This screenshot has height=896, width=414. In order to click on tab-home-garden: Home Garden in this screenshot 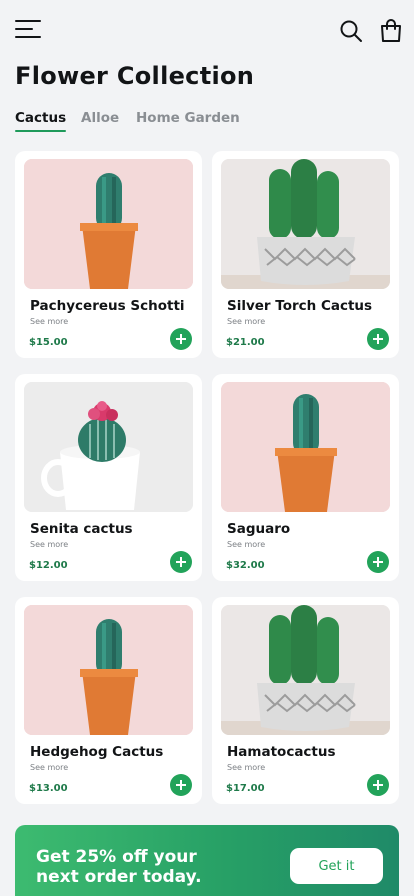, I will do `click(188, 118)`.